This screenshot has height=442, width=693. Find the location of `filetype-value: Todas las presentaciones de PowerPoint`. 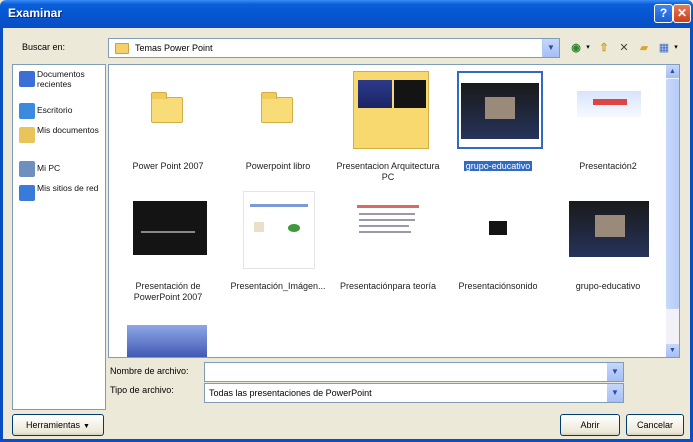

filetype-value: Todas las presentaciones de PowerPoint is located at coordinates (290, 393).